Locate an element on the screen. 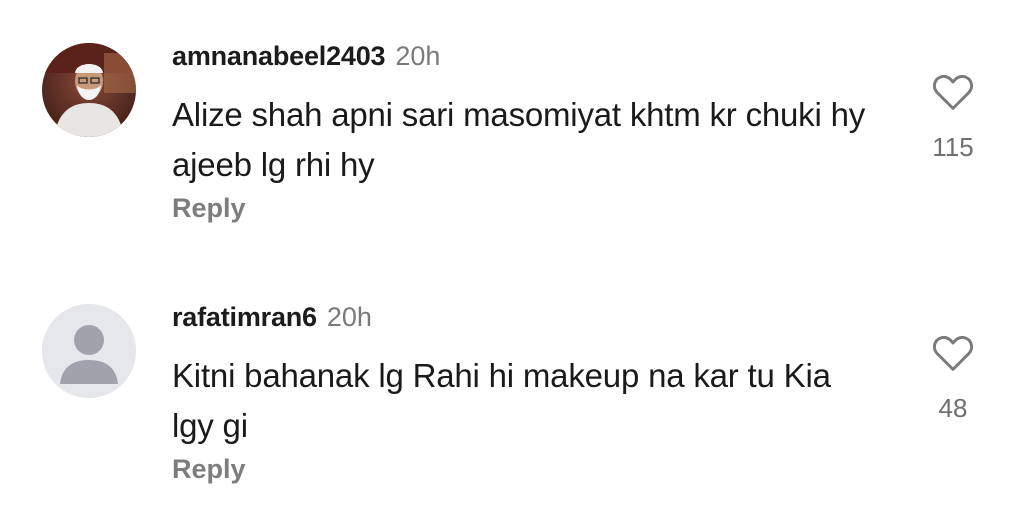  avatar-photo is located at coordinates (89, 90).